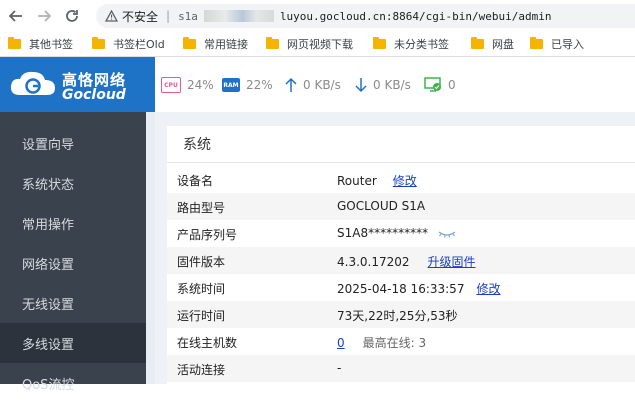  Describe the element at coordinates (397, 316) in the screenshot. I see `uptime-value: 73天,22时,25分,53秒` at that location.